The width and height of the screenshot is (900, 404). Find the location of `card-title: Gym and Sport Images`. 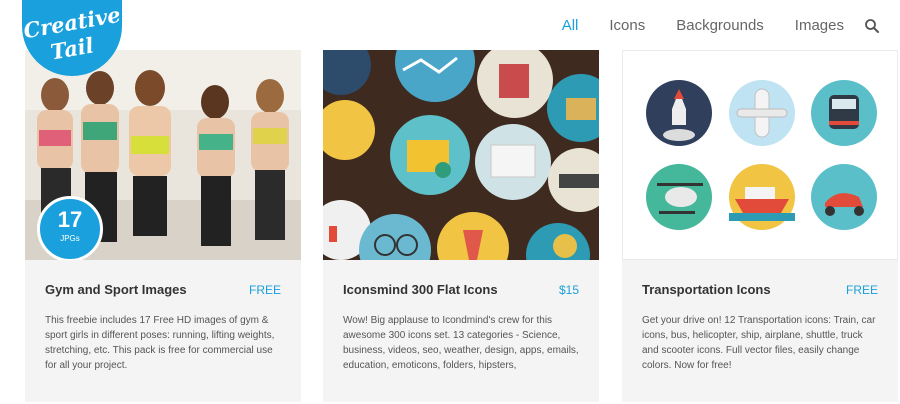

card-title: Gym and Sport Images is located at coordinates (116, 289).